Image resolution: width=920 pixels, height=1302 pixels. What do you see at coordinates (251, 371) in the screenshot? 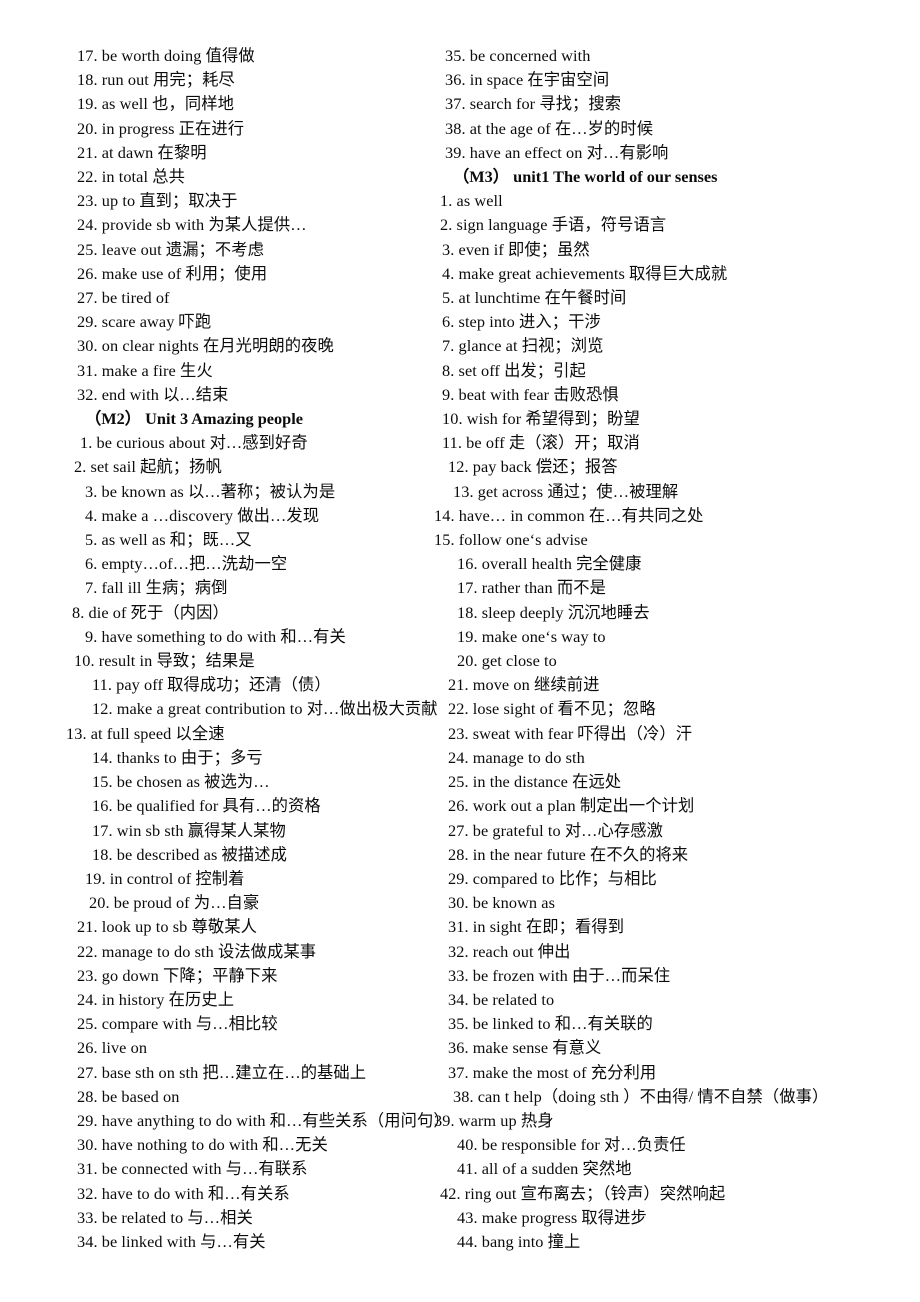
I see `vocabulary-entry: 31. make a fire 生火` at bounding box center [251, 371].